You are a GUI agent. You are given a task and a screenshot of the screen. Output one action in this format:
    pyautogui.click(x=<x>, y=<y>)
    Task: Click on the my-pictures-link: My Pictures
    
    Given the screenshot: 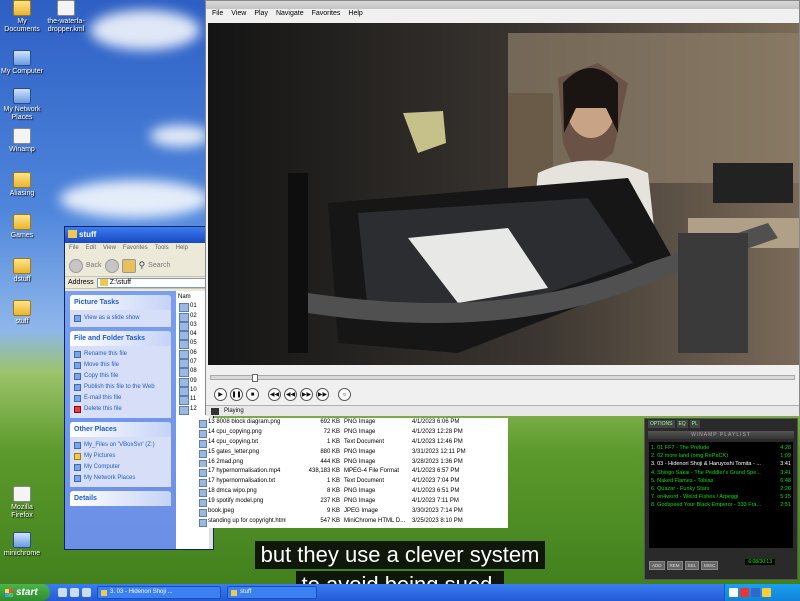 What is the action you would take?
    pyautogui.click(x=120, y=456)
    